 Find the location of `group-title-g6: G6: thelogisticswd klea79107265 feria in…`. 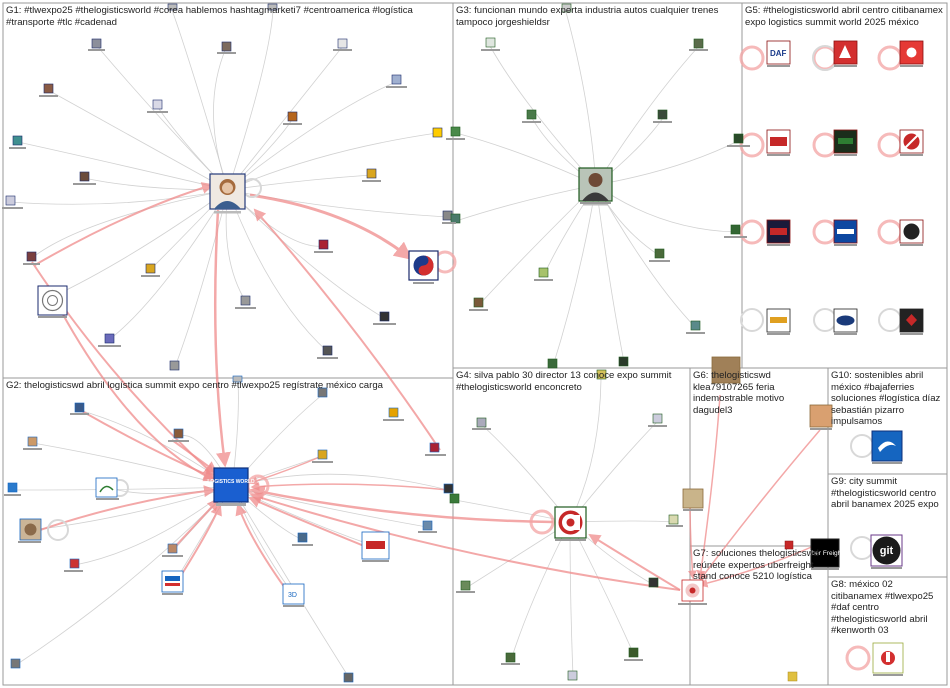

group-title-g6: G6: thelogisticswd klea79107265 feria in… is located at coordinates (739, 393).